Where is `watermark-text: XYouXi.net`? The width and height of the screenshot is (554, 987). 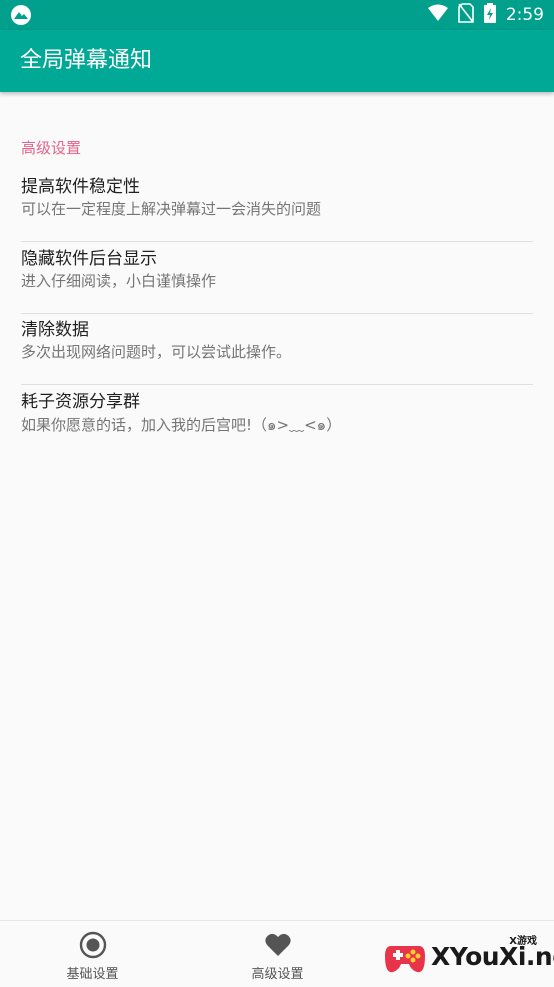 watermark-text: XYouXi.net is located at coordinates (492, 956).